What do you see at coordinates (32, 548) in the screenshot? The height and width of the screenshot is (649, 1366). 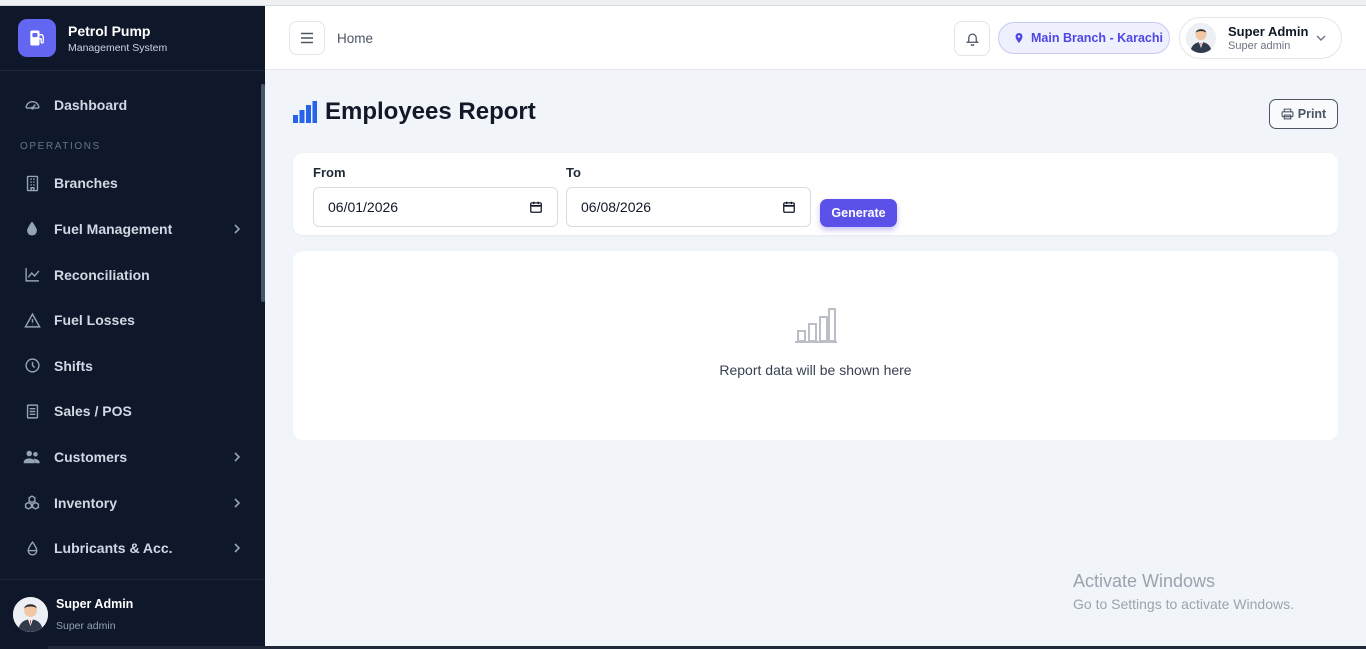 I see `oil-drop-icon` at bounding box center [32, 548].